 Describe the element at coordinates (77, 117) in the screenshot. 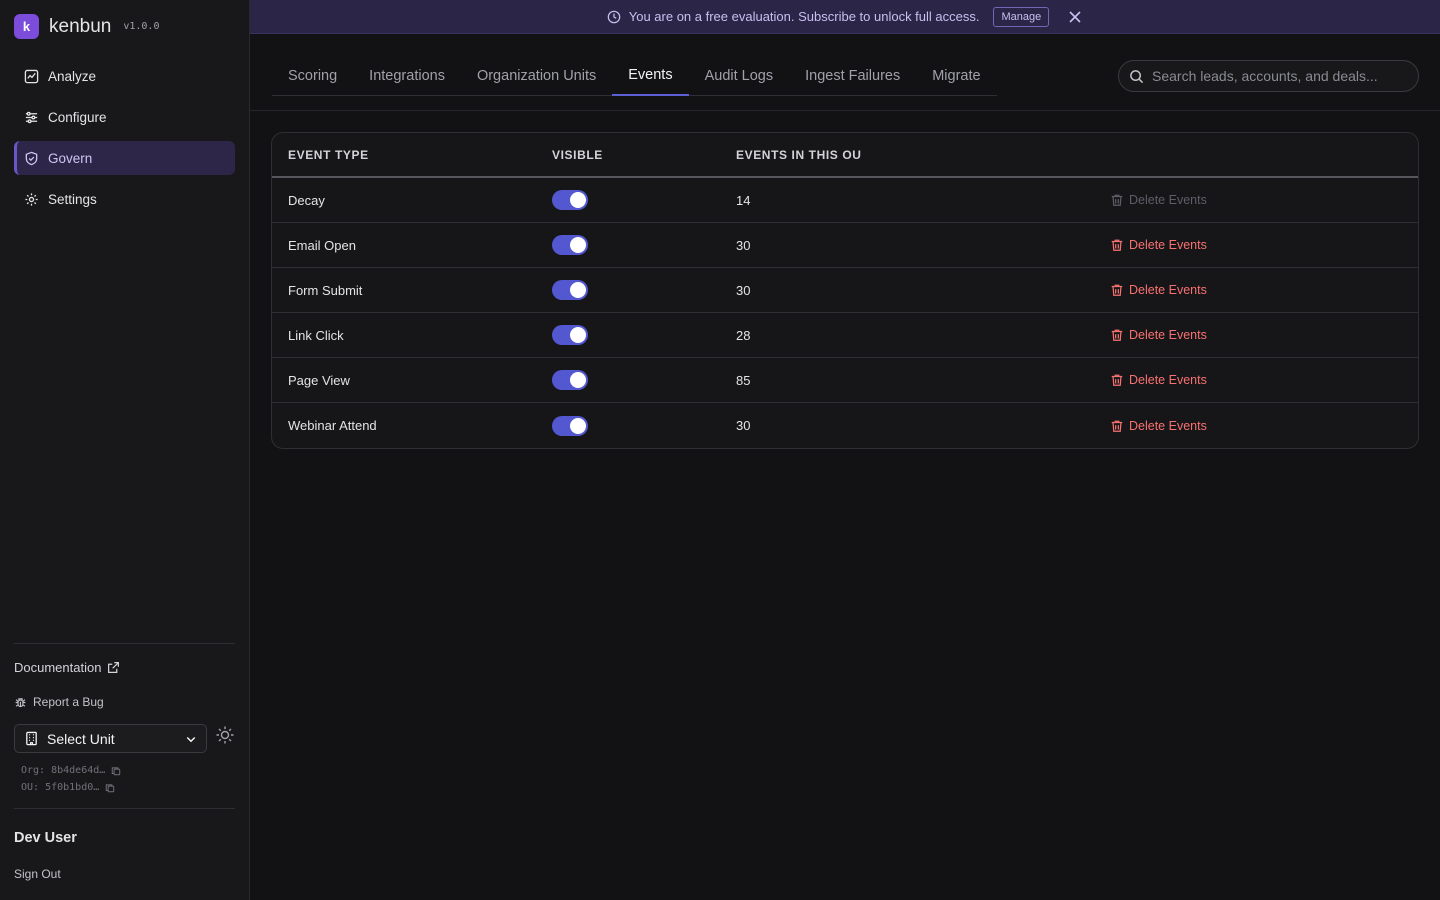

I see `sidebar-item-label: Configure` at that location.